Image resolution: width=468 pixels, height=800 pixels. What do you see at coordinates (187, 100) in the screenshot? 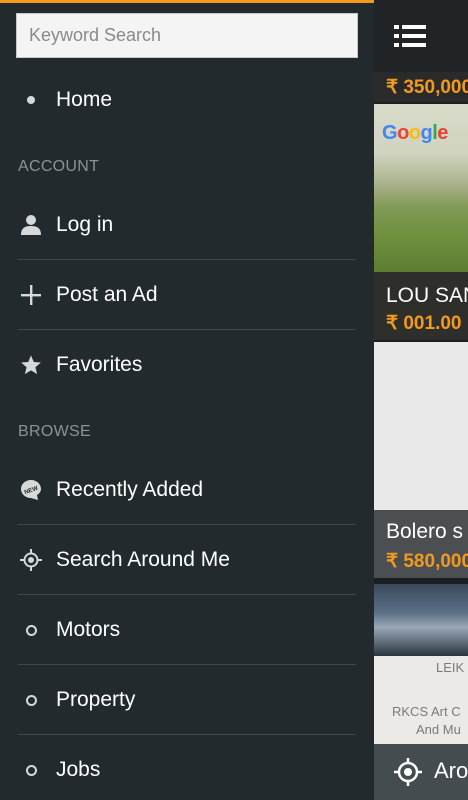
I see `menu-item-home: Home` at bounding box center [187, 100].